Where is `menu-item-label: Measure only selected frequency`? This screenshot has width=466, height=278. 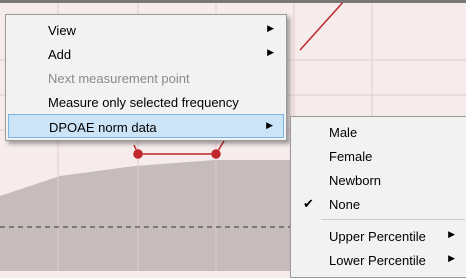
menu-item-label: Measure only selected frequency is located at coordinates (143, 102).